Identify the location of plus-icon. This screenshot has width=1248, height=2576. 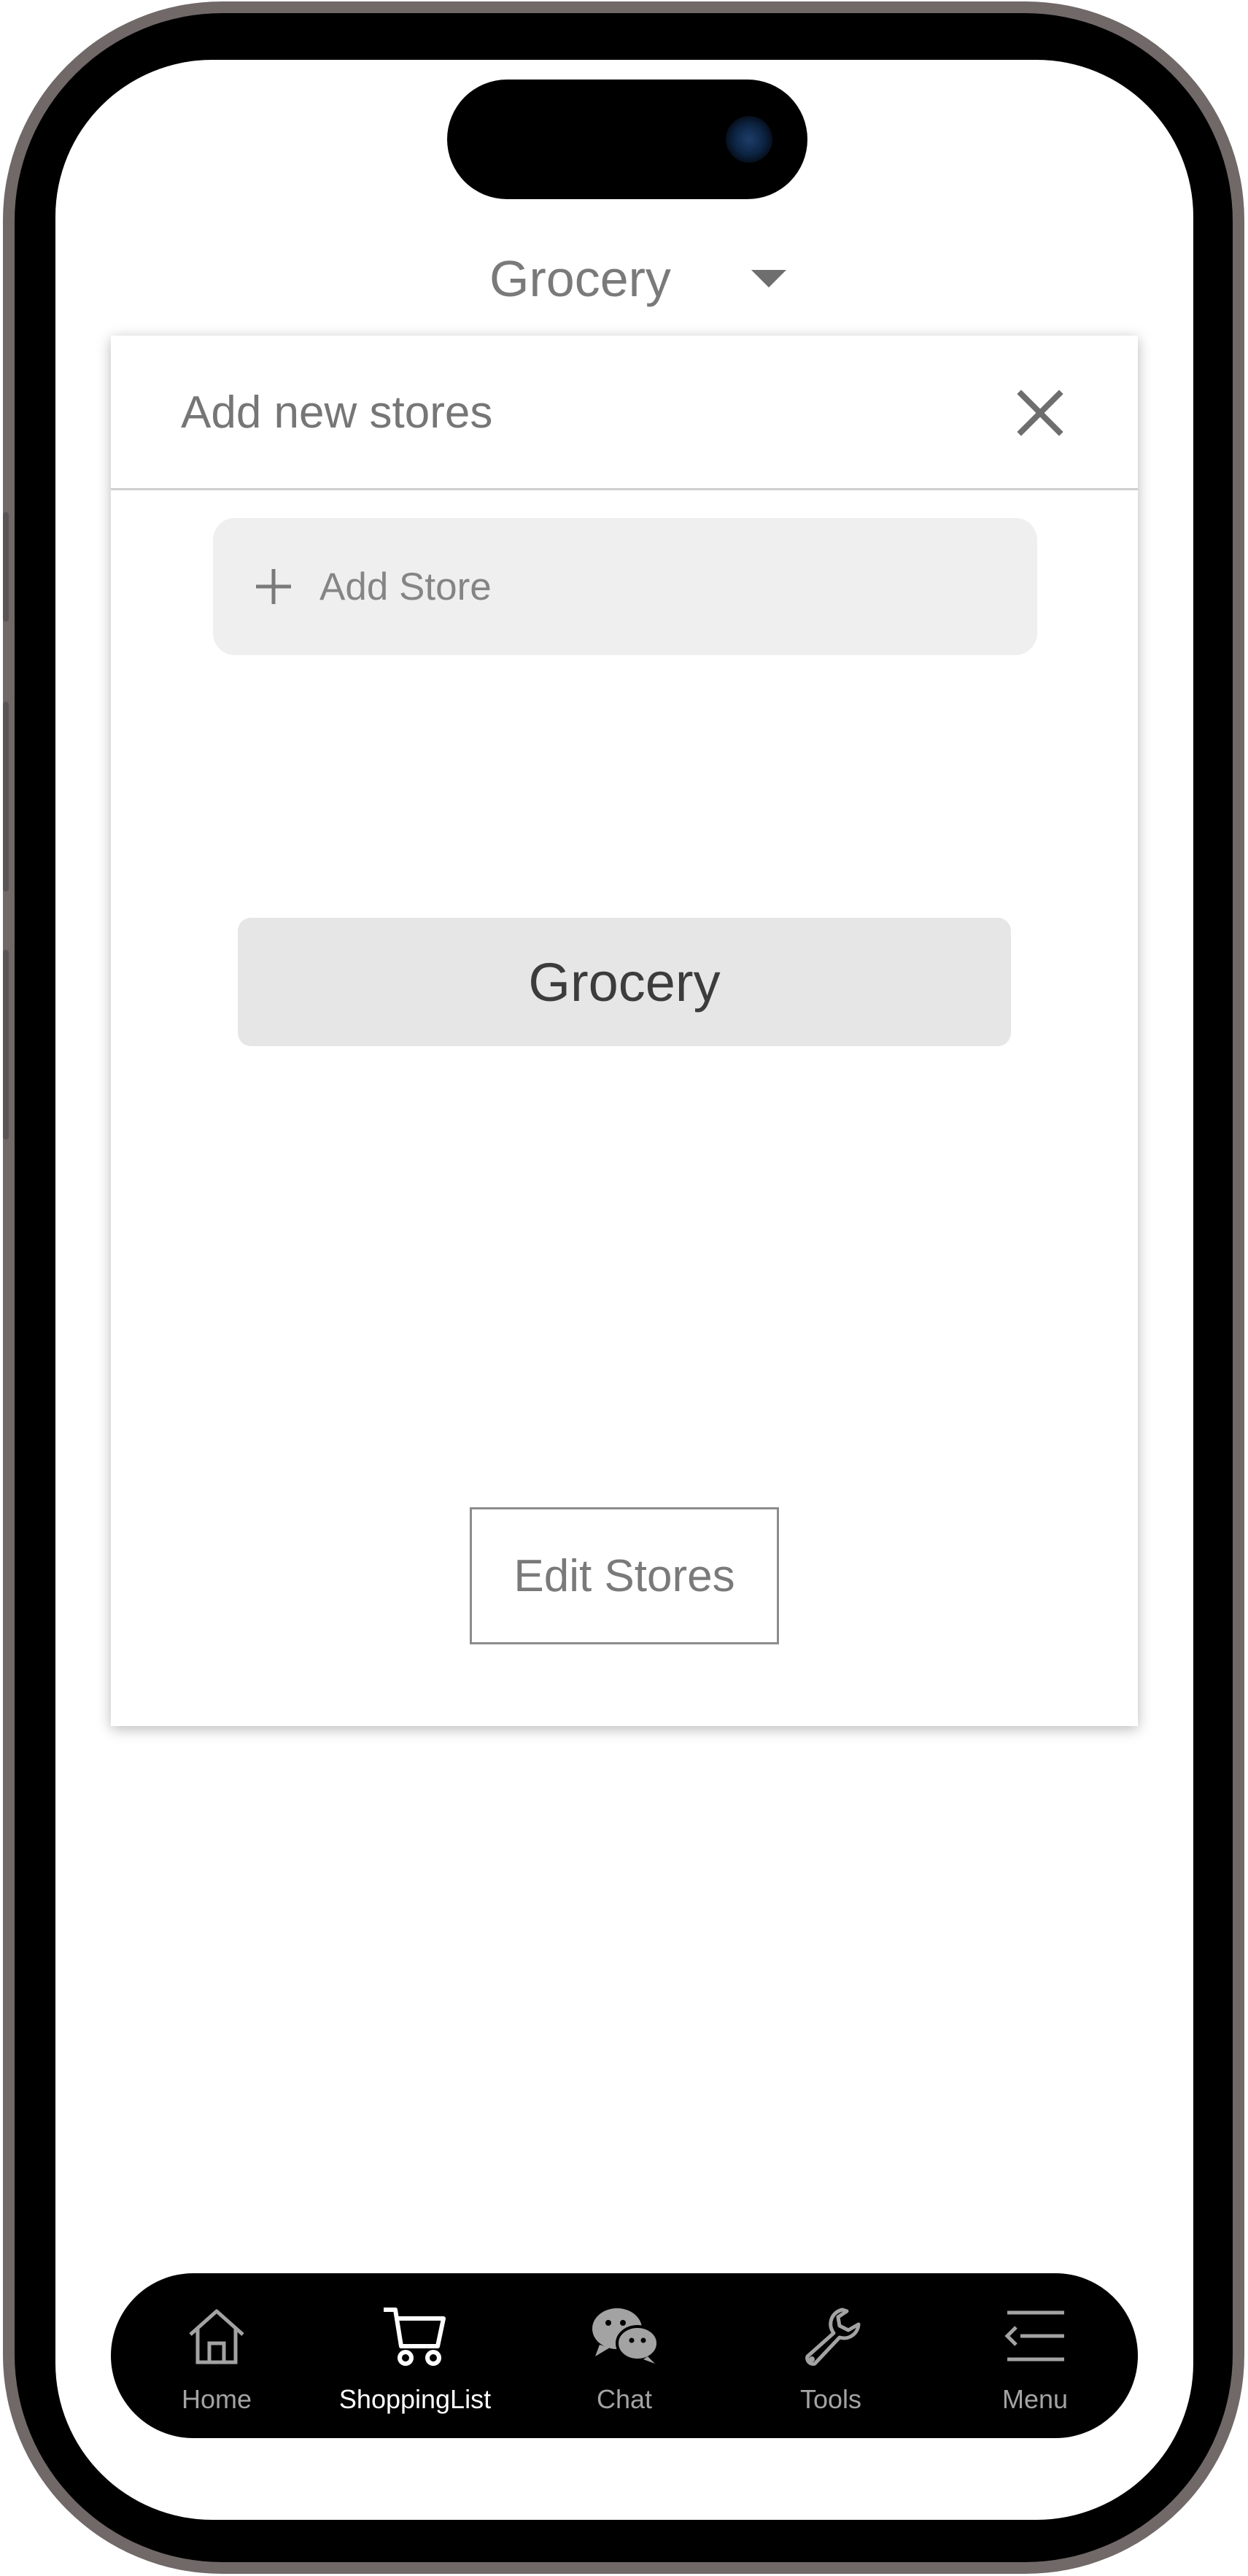
(273, 586).